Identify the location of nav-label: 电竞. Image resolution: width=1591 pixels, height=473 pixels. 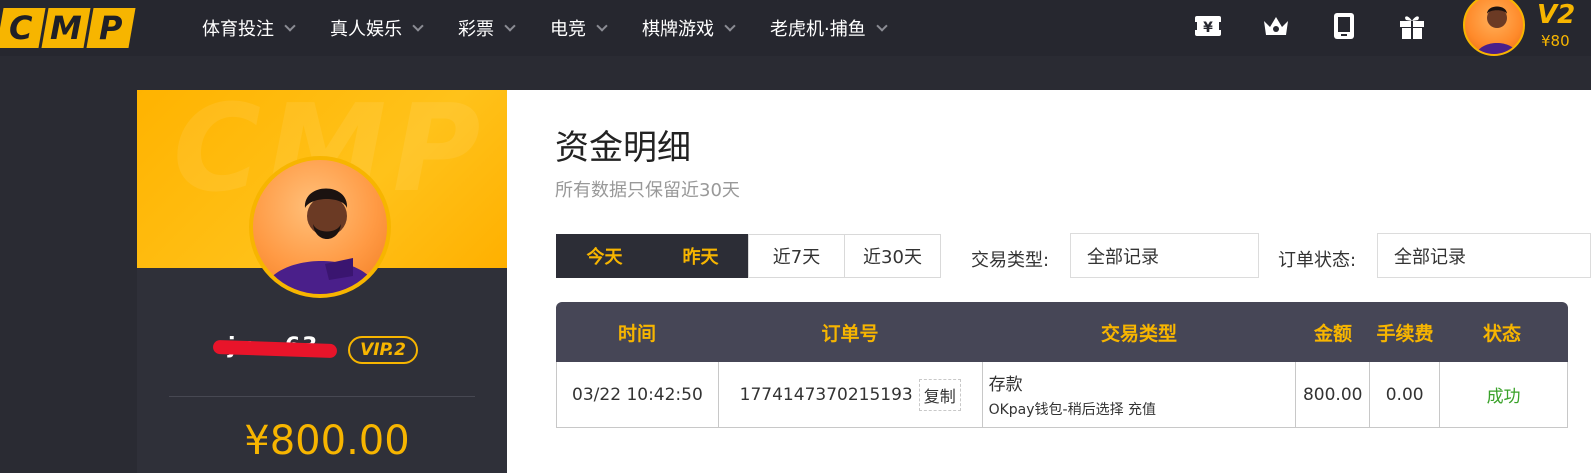
(568, 29).